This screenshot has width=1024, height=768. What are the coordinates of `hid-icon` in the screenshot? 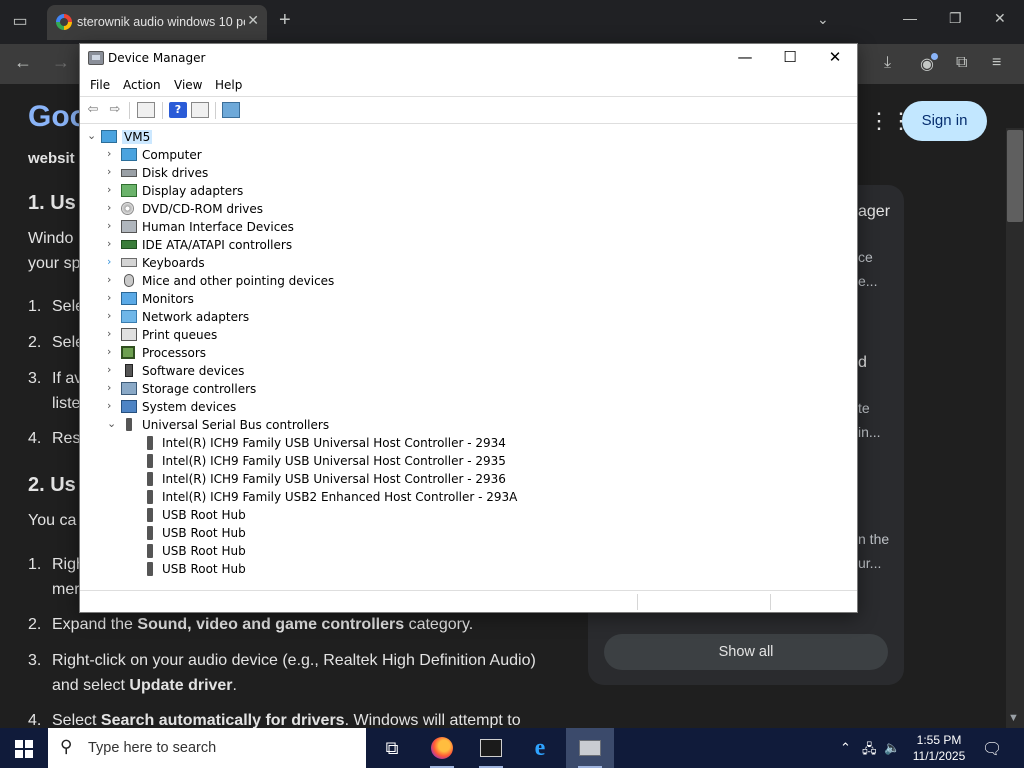 It's located at (129, 226).